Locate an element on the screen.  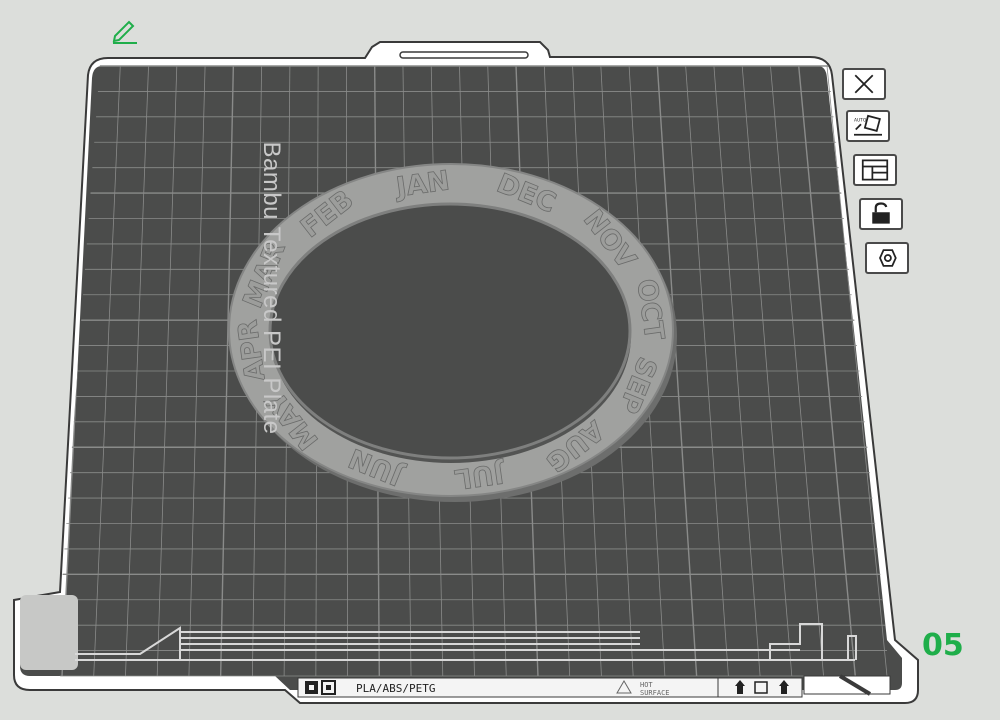
settings-icon is located at coordinates (888, 258).